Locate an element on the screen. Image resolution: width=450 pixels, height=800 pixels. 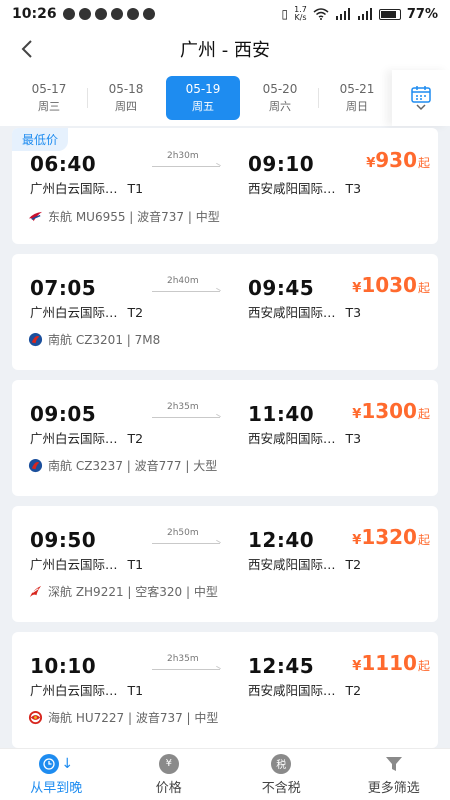
airline-info: 东航 MU6955 | 波音737 | 中型 is located at coordinates (124, 216).